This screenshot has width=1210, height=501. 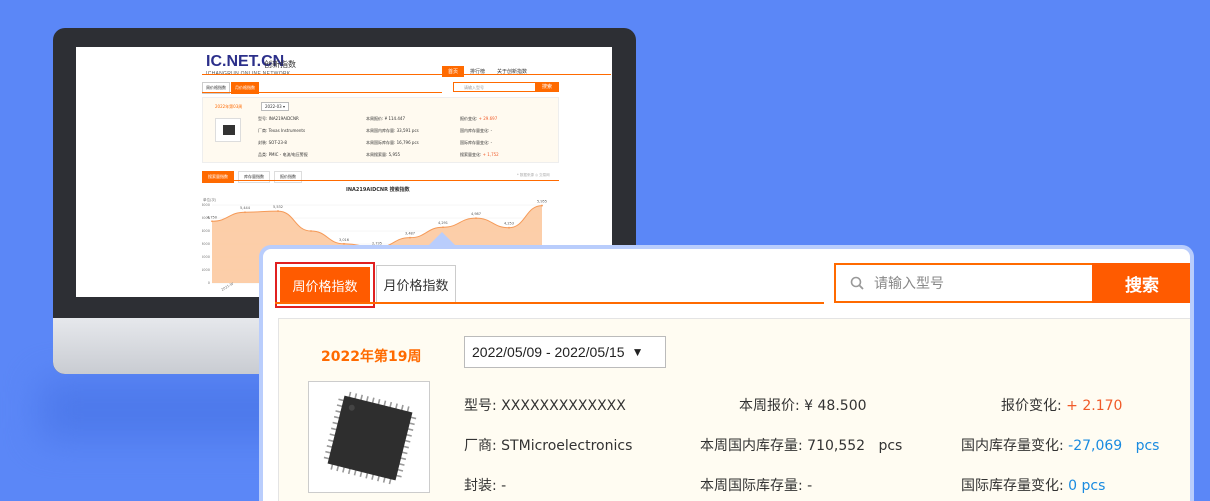 What do you see at coordinates (406, 74) in the screenshot?
I see `divider` at bounding box center [406, 74].